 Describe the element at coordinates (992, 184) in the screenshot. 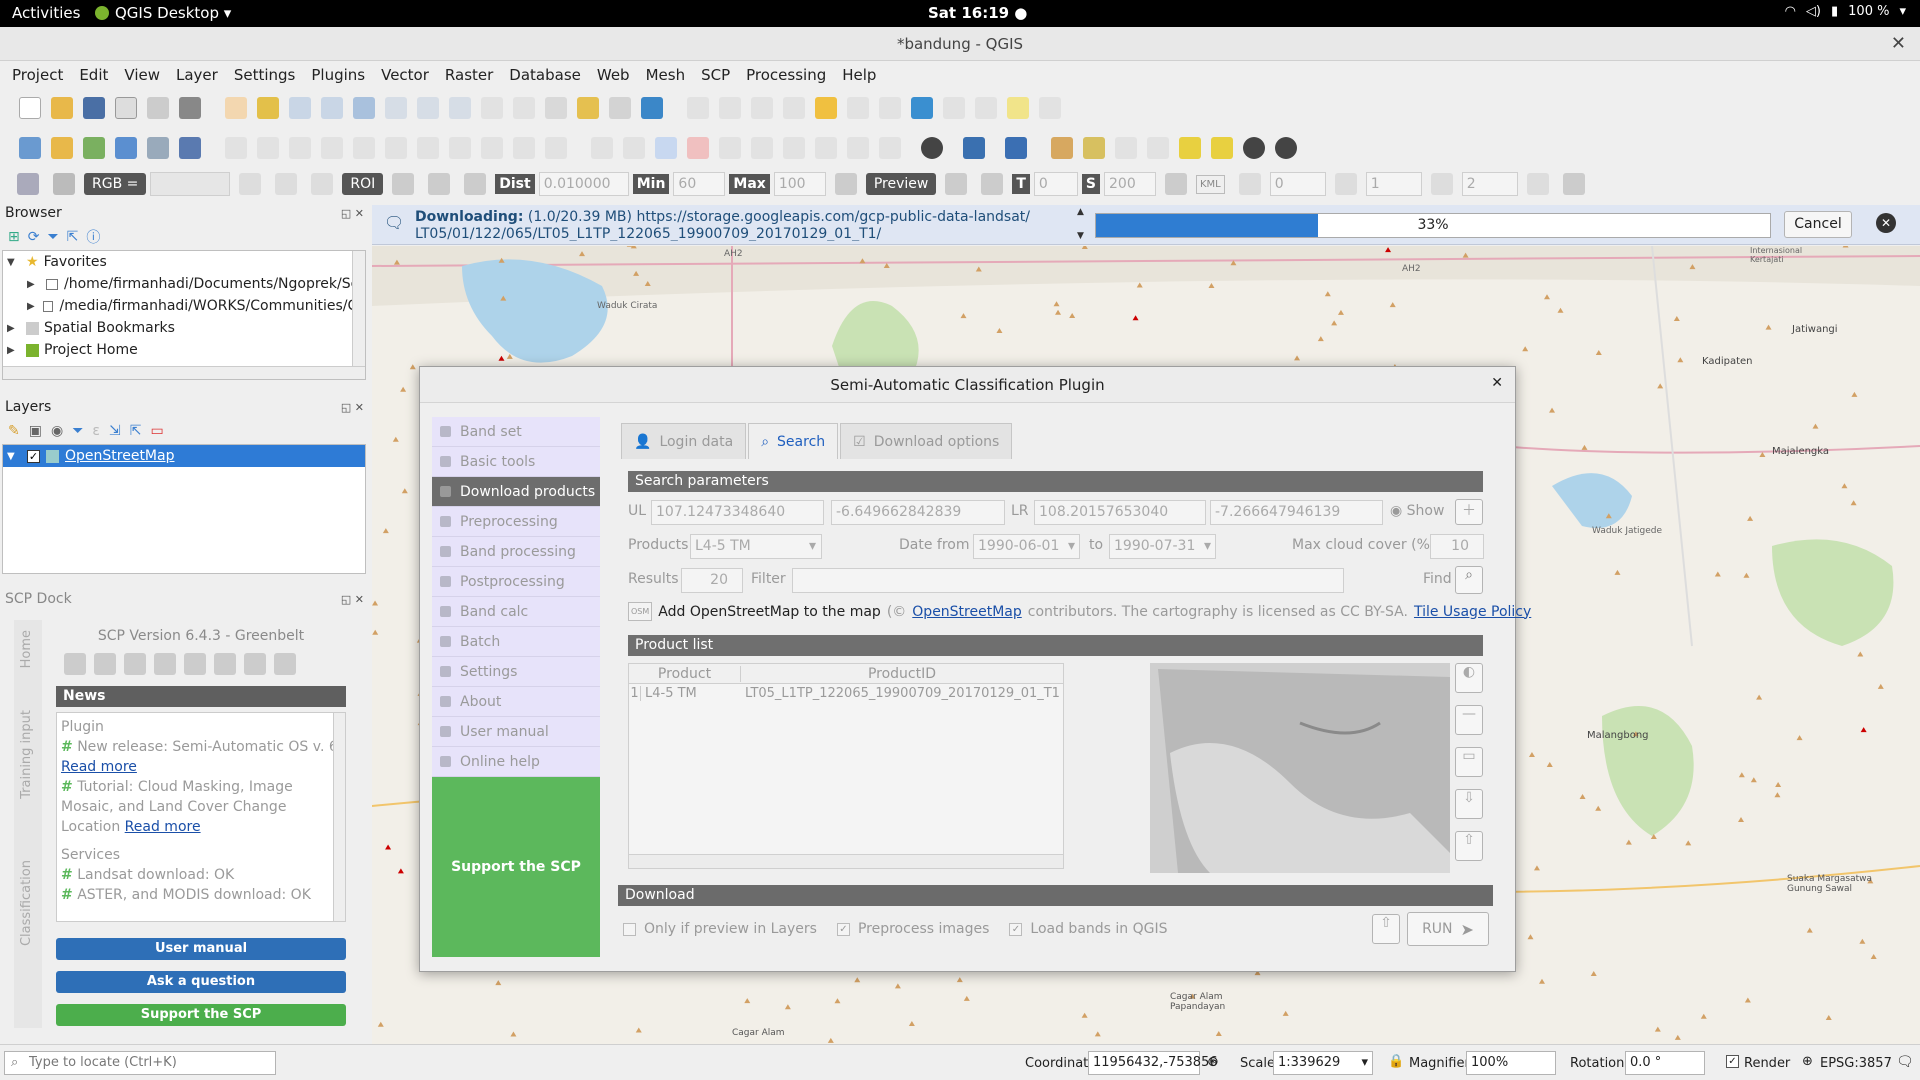

I see `preview-redo-icon` at that location.